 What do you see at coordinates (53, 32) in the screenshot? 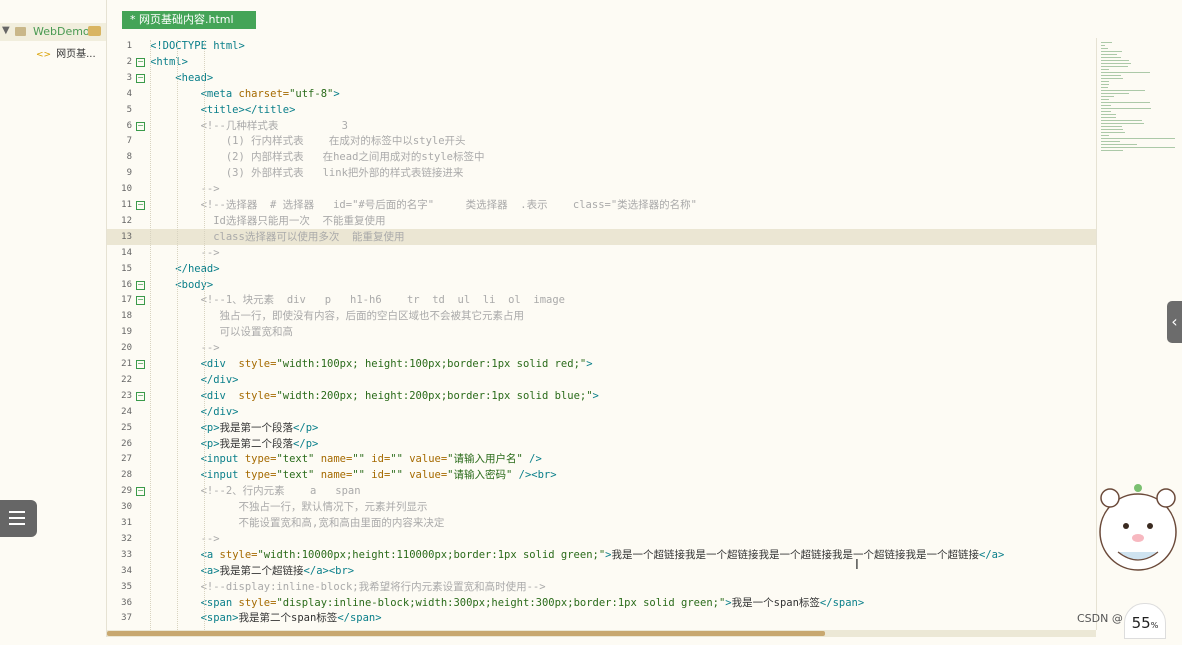
I see `project-tree-item: ▼ WebDemo` at bounding box center [53, 32].